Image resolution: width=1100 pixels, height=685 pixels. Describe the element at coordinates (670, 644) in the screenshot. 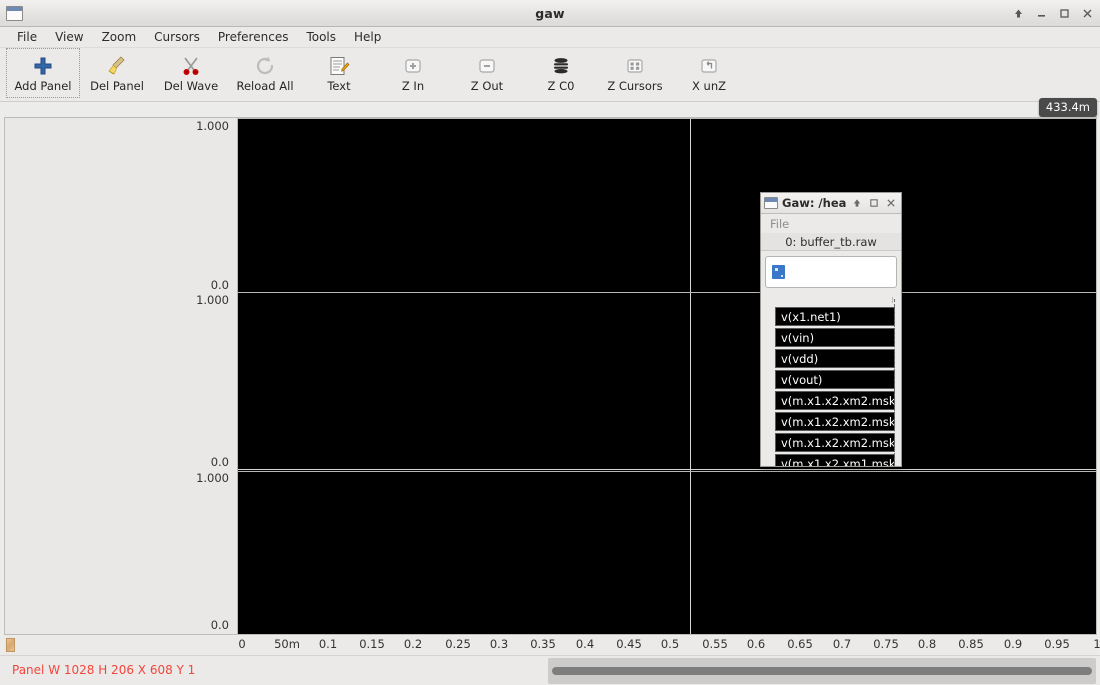

I see `x-tick-10: 0.5` at that location.